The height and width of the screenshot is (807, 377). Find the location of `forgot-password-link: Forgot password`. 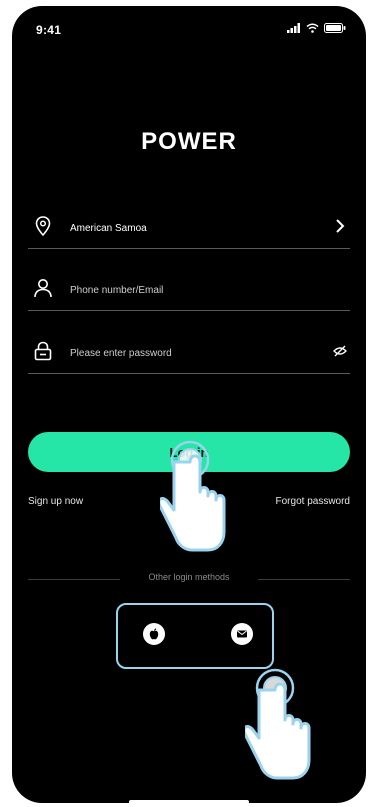

forgot-password-link: Forgot password is located at coordinates (313, 501).